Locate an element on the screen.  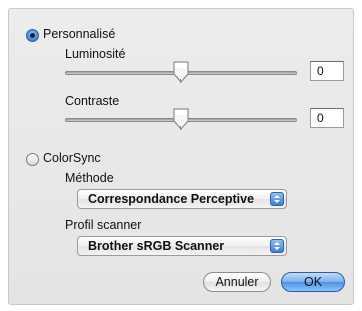
luminosite-slider-thumb is located at coordinates (181, 73).